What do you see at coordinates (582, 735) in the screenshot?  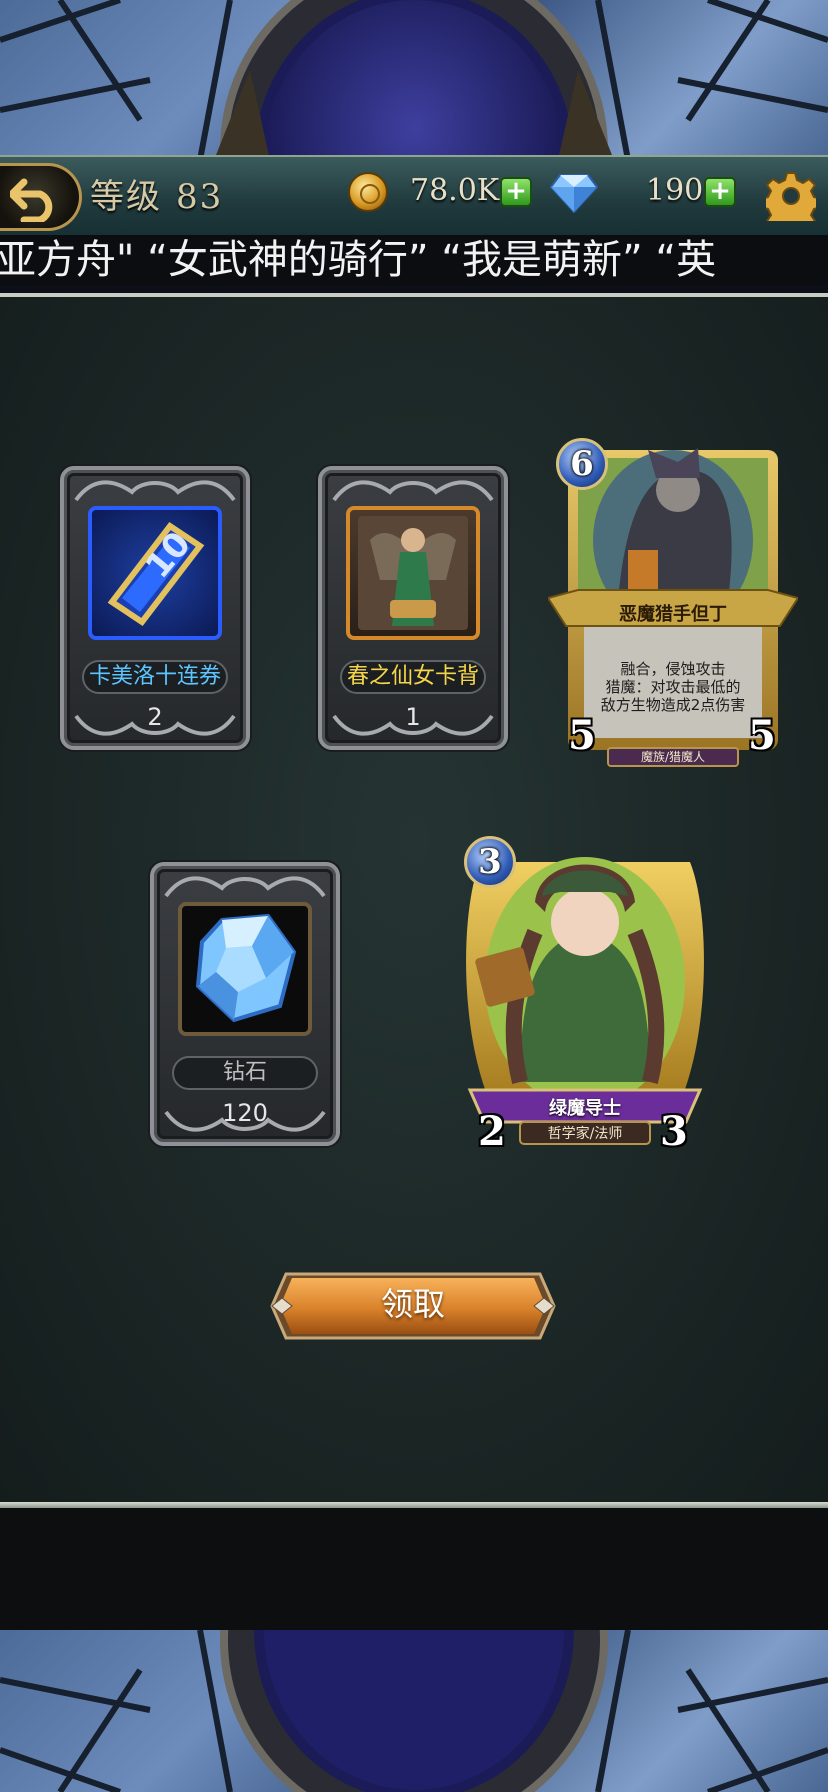 I see `card-attack: 5` at bounding box center [582, 735].